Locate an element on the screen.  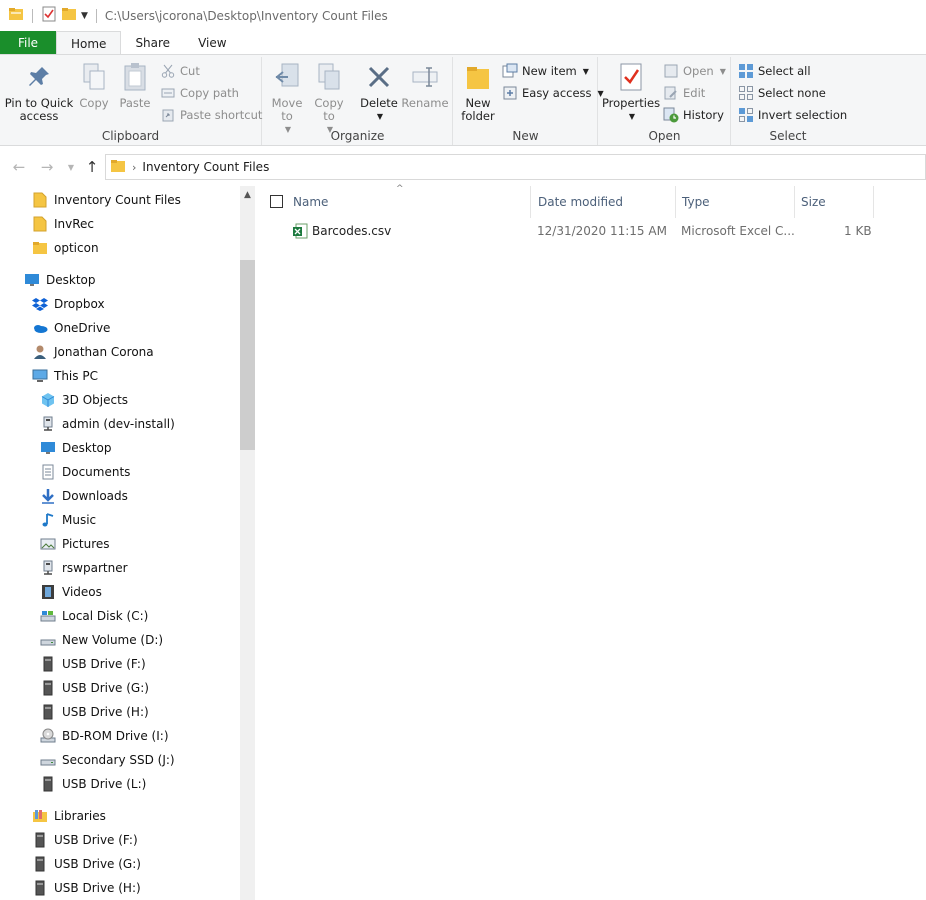
pin-quick-access-button: Pin to Quick access is located at coordinates (39, 92).